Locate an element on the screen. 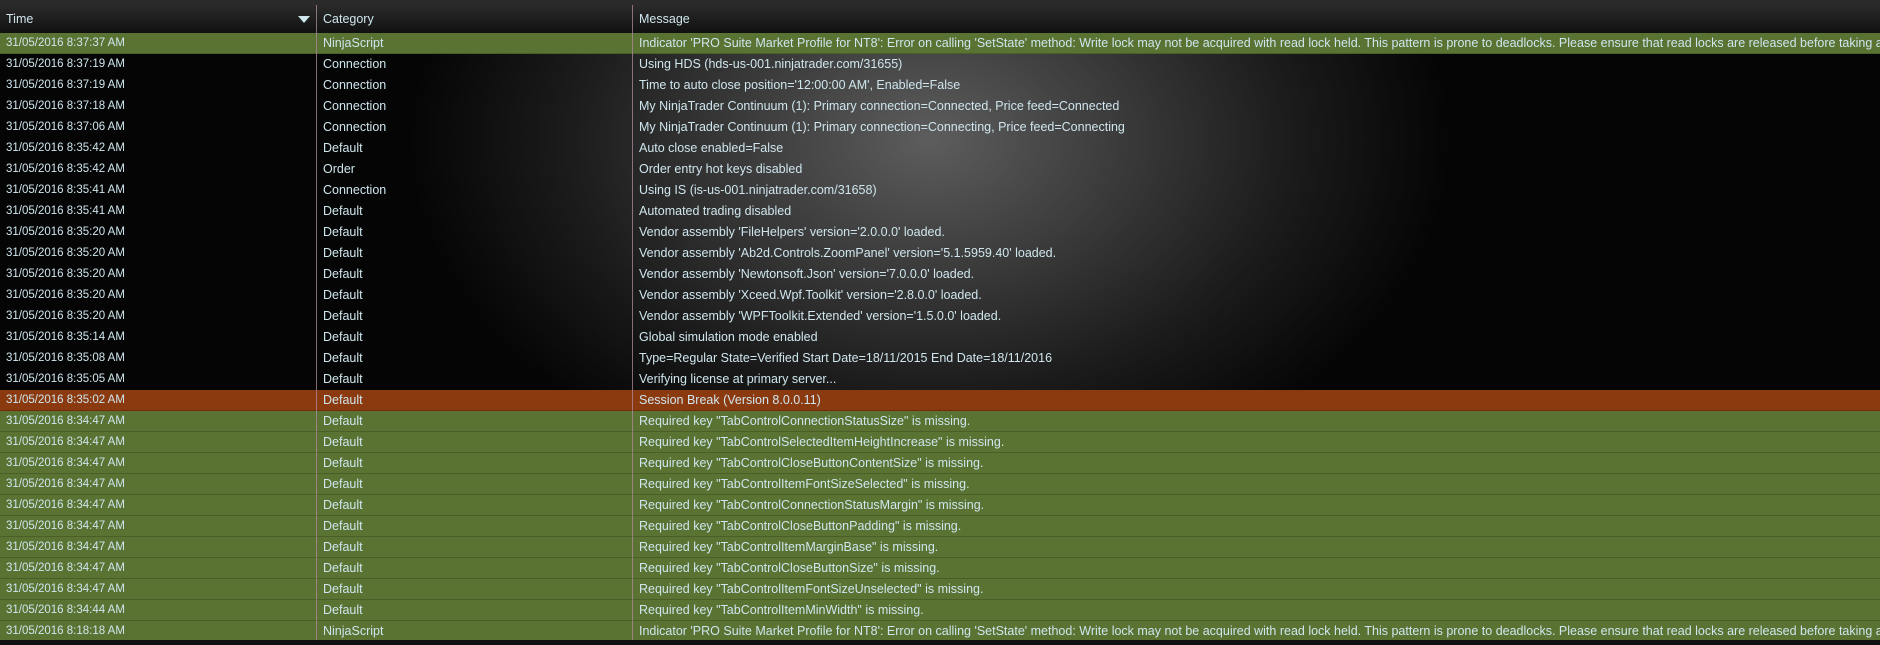 Image resolution: width=1880 pixels, height=645 pixels. window-bottom-strip is located at coordinates (940, 642).